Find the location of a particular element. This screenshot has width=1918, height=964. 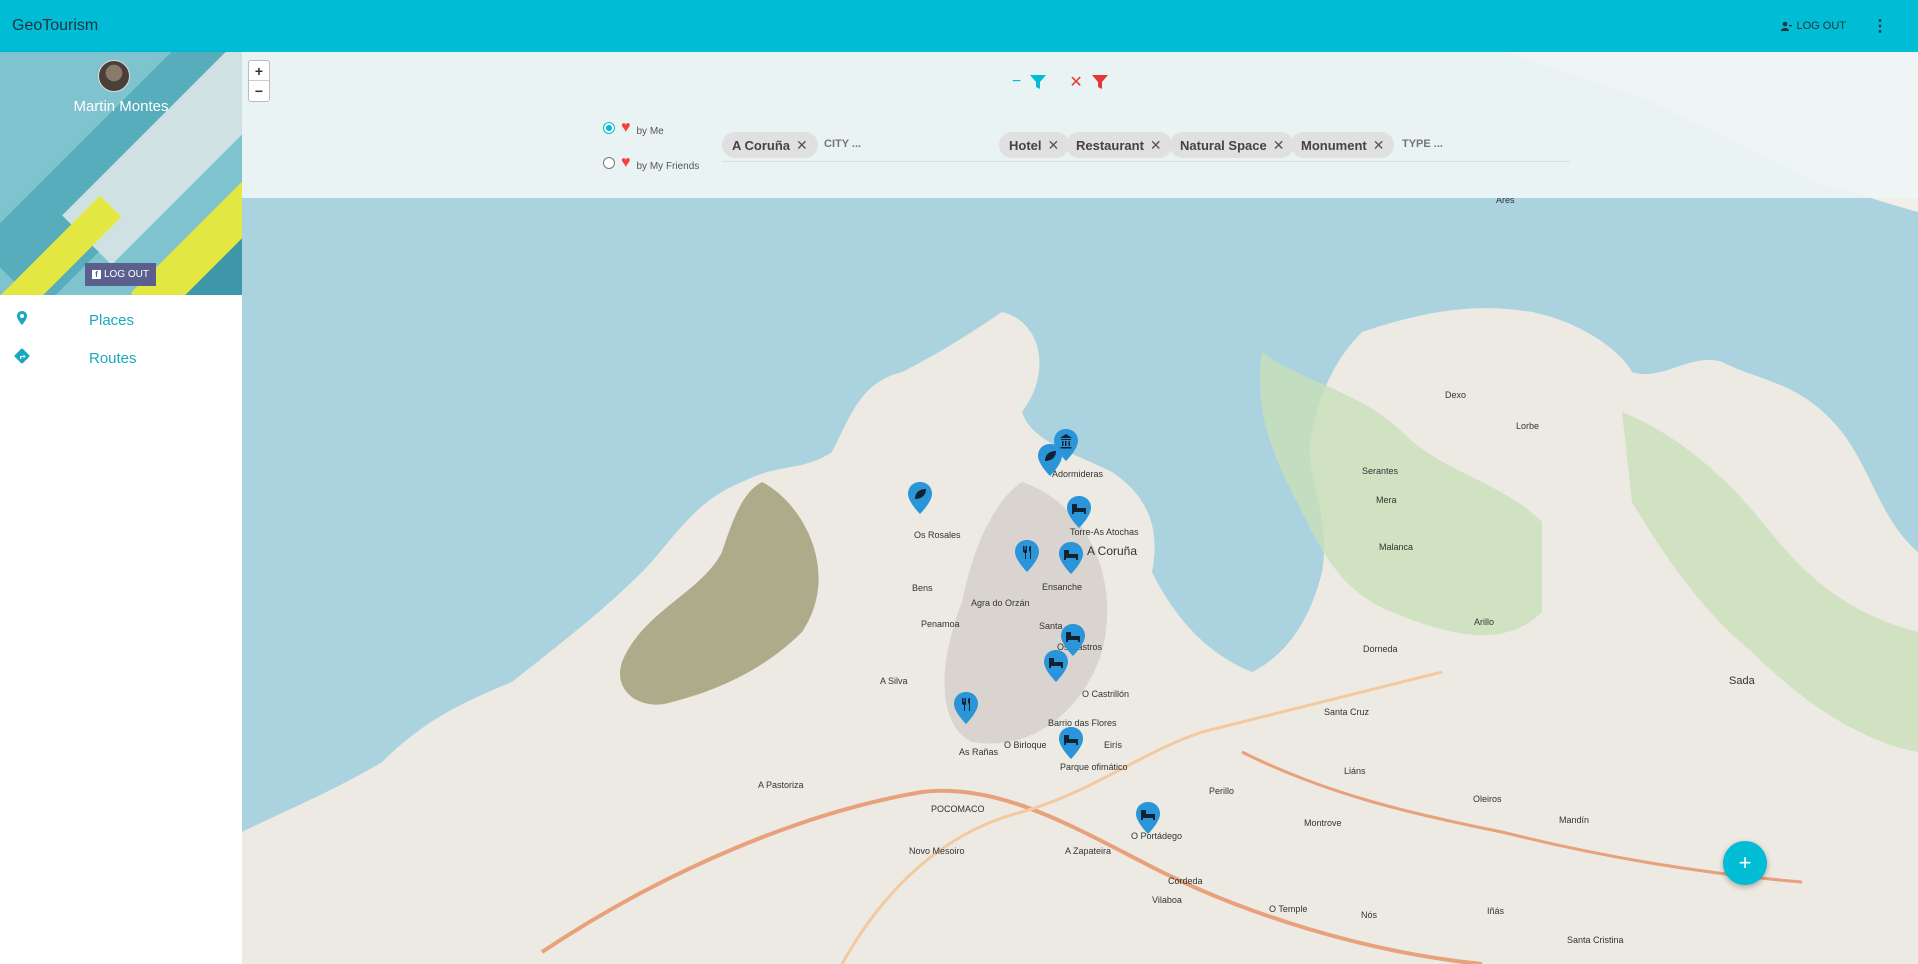

map-place-label: Santa Cruz is located at coordinates (1347, 712).